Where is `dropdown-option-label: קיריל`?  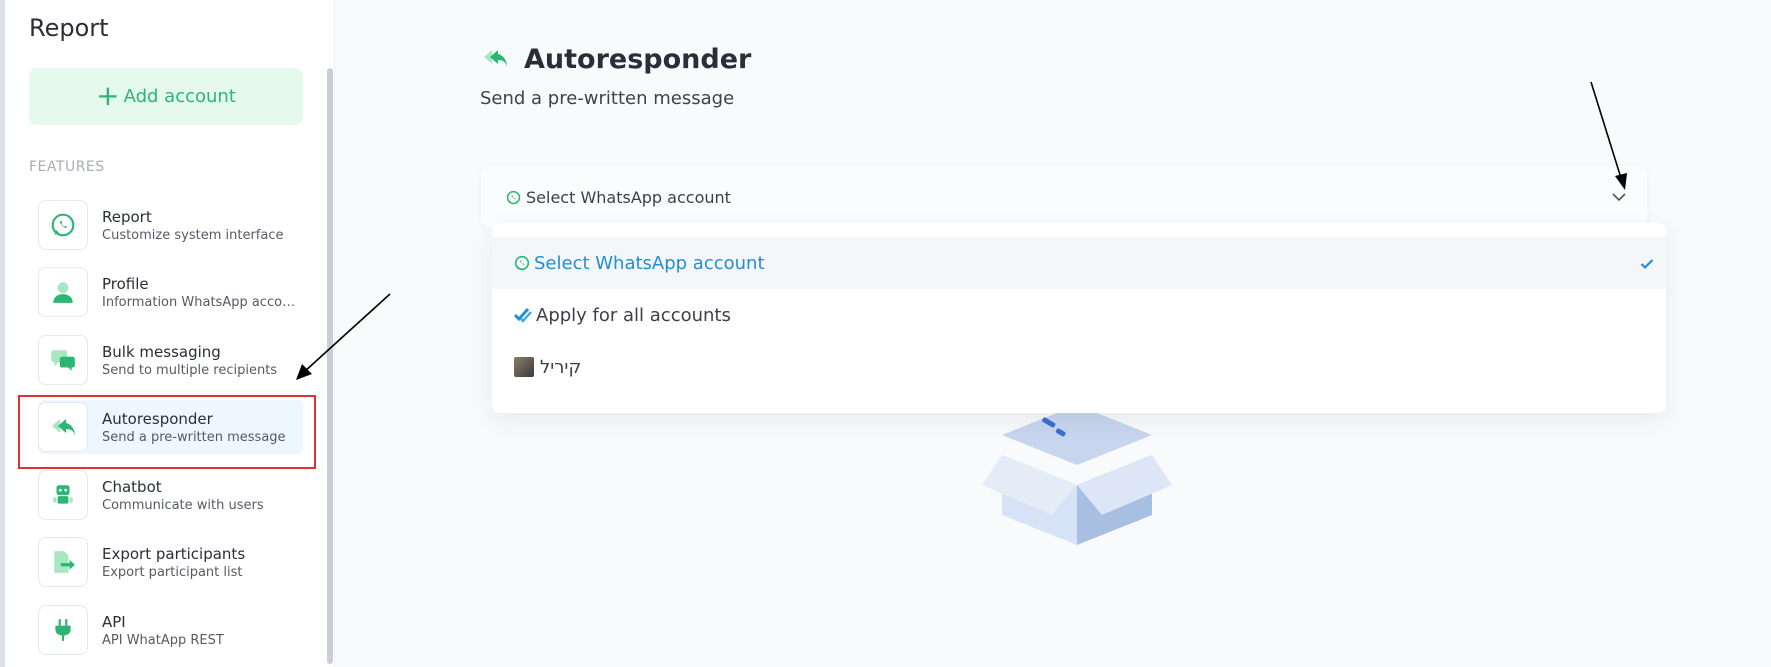 dropdown-option-label: קיריל is located at coordinates (561, 367).